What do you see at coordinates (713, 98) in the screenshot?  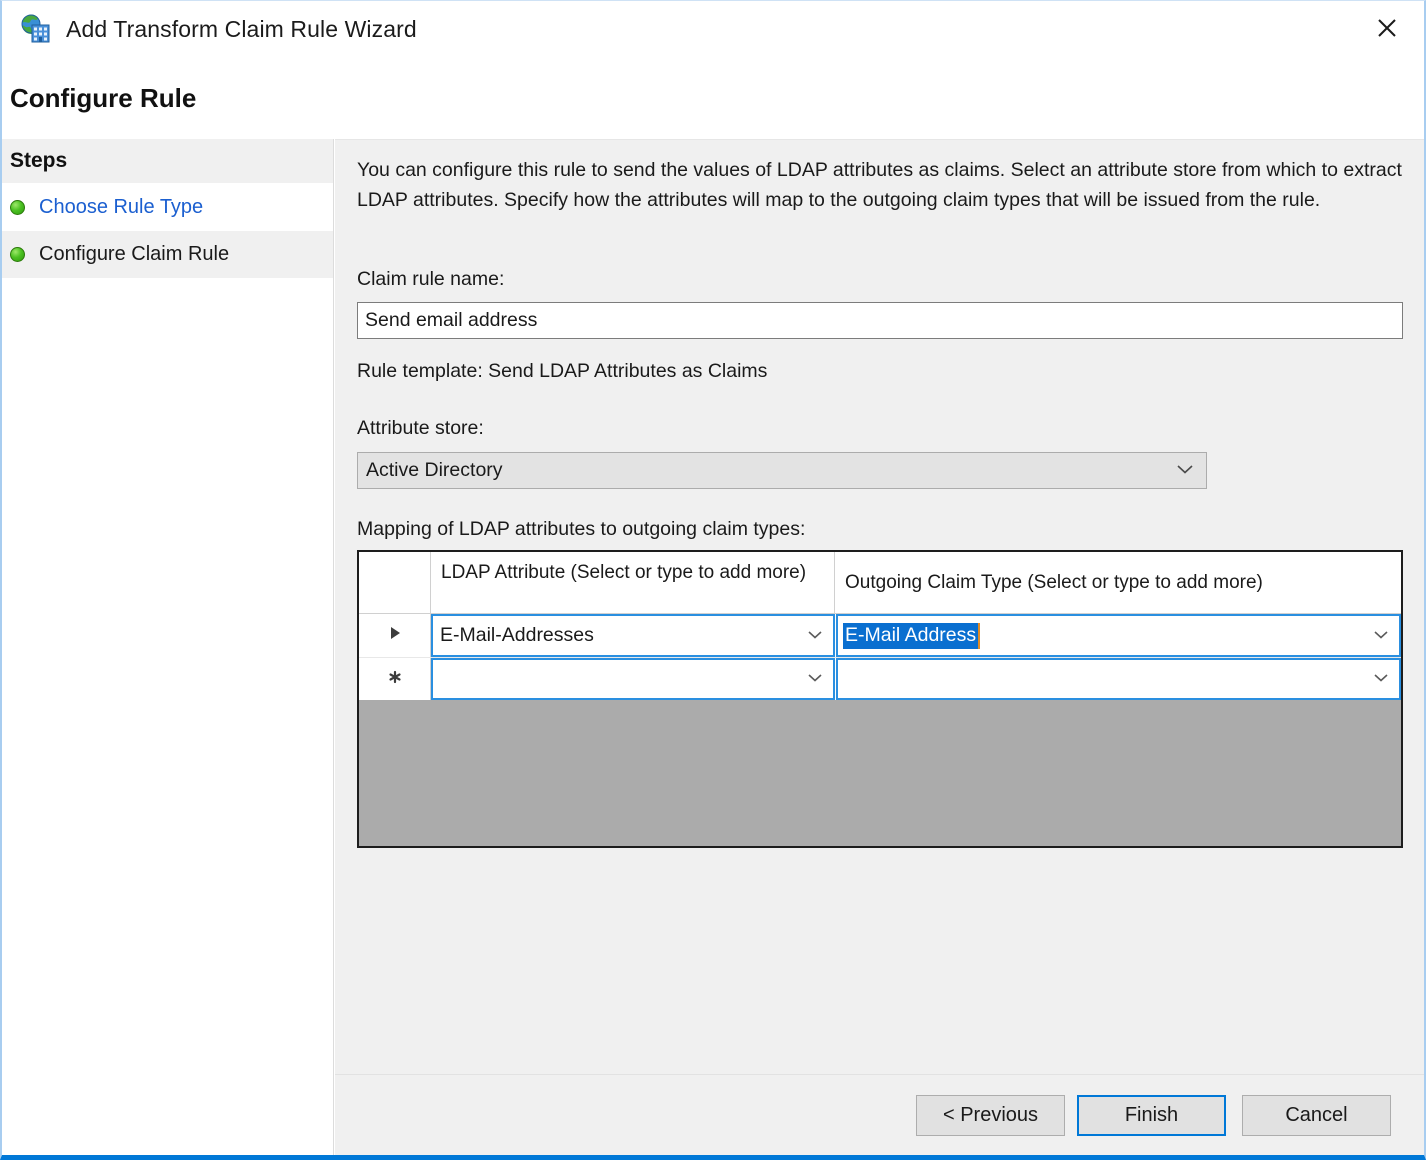 I see `page-heading-bar: Configure Rule` at bounding box center [713, 98].